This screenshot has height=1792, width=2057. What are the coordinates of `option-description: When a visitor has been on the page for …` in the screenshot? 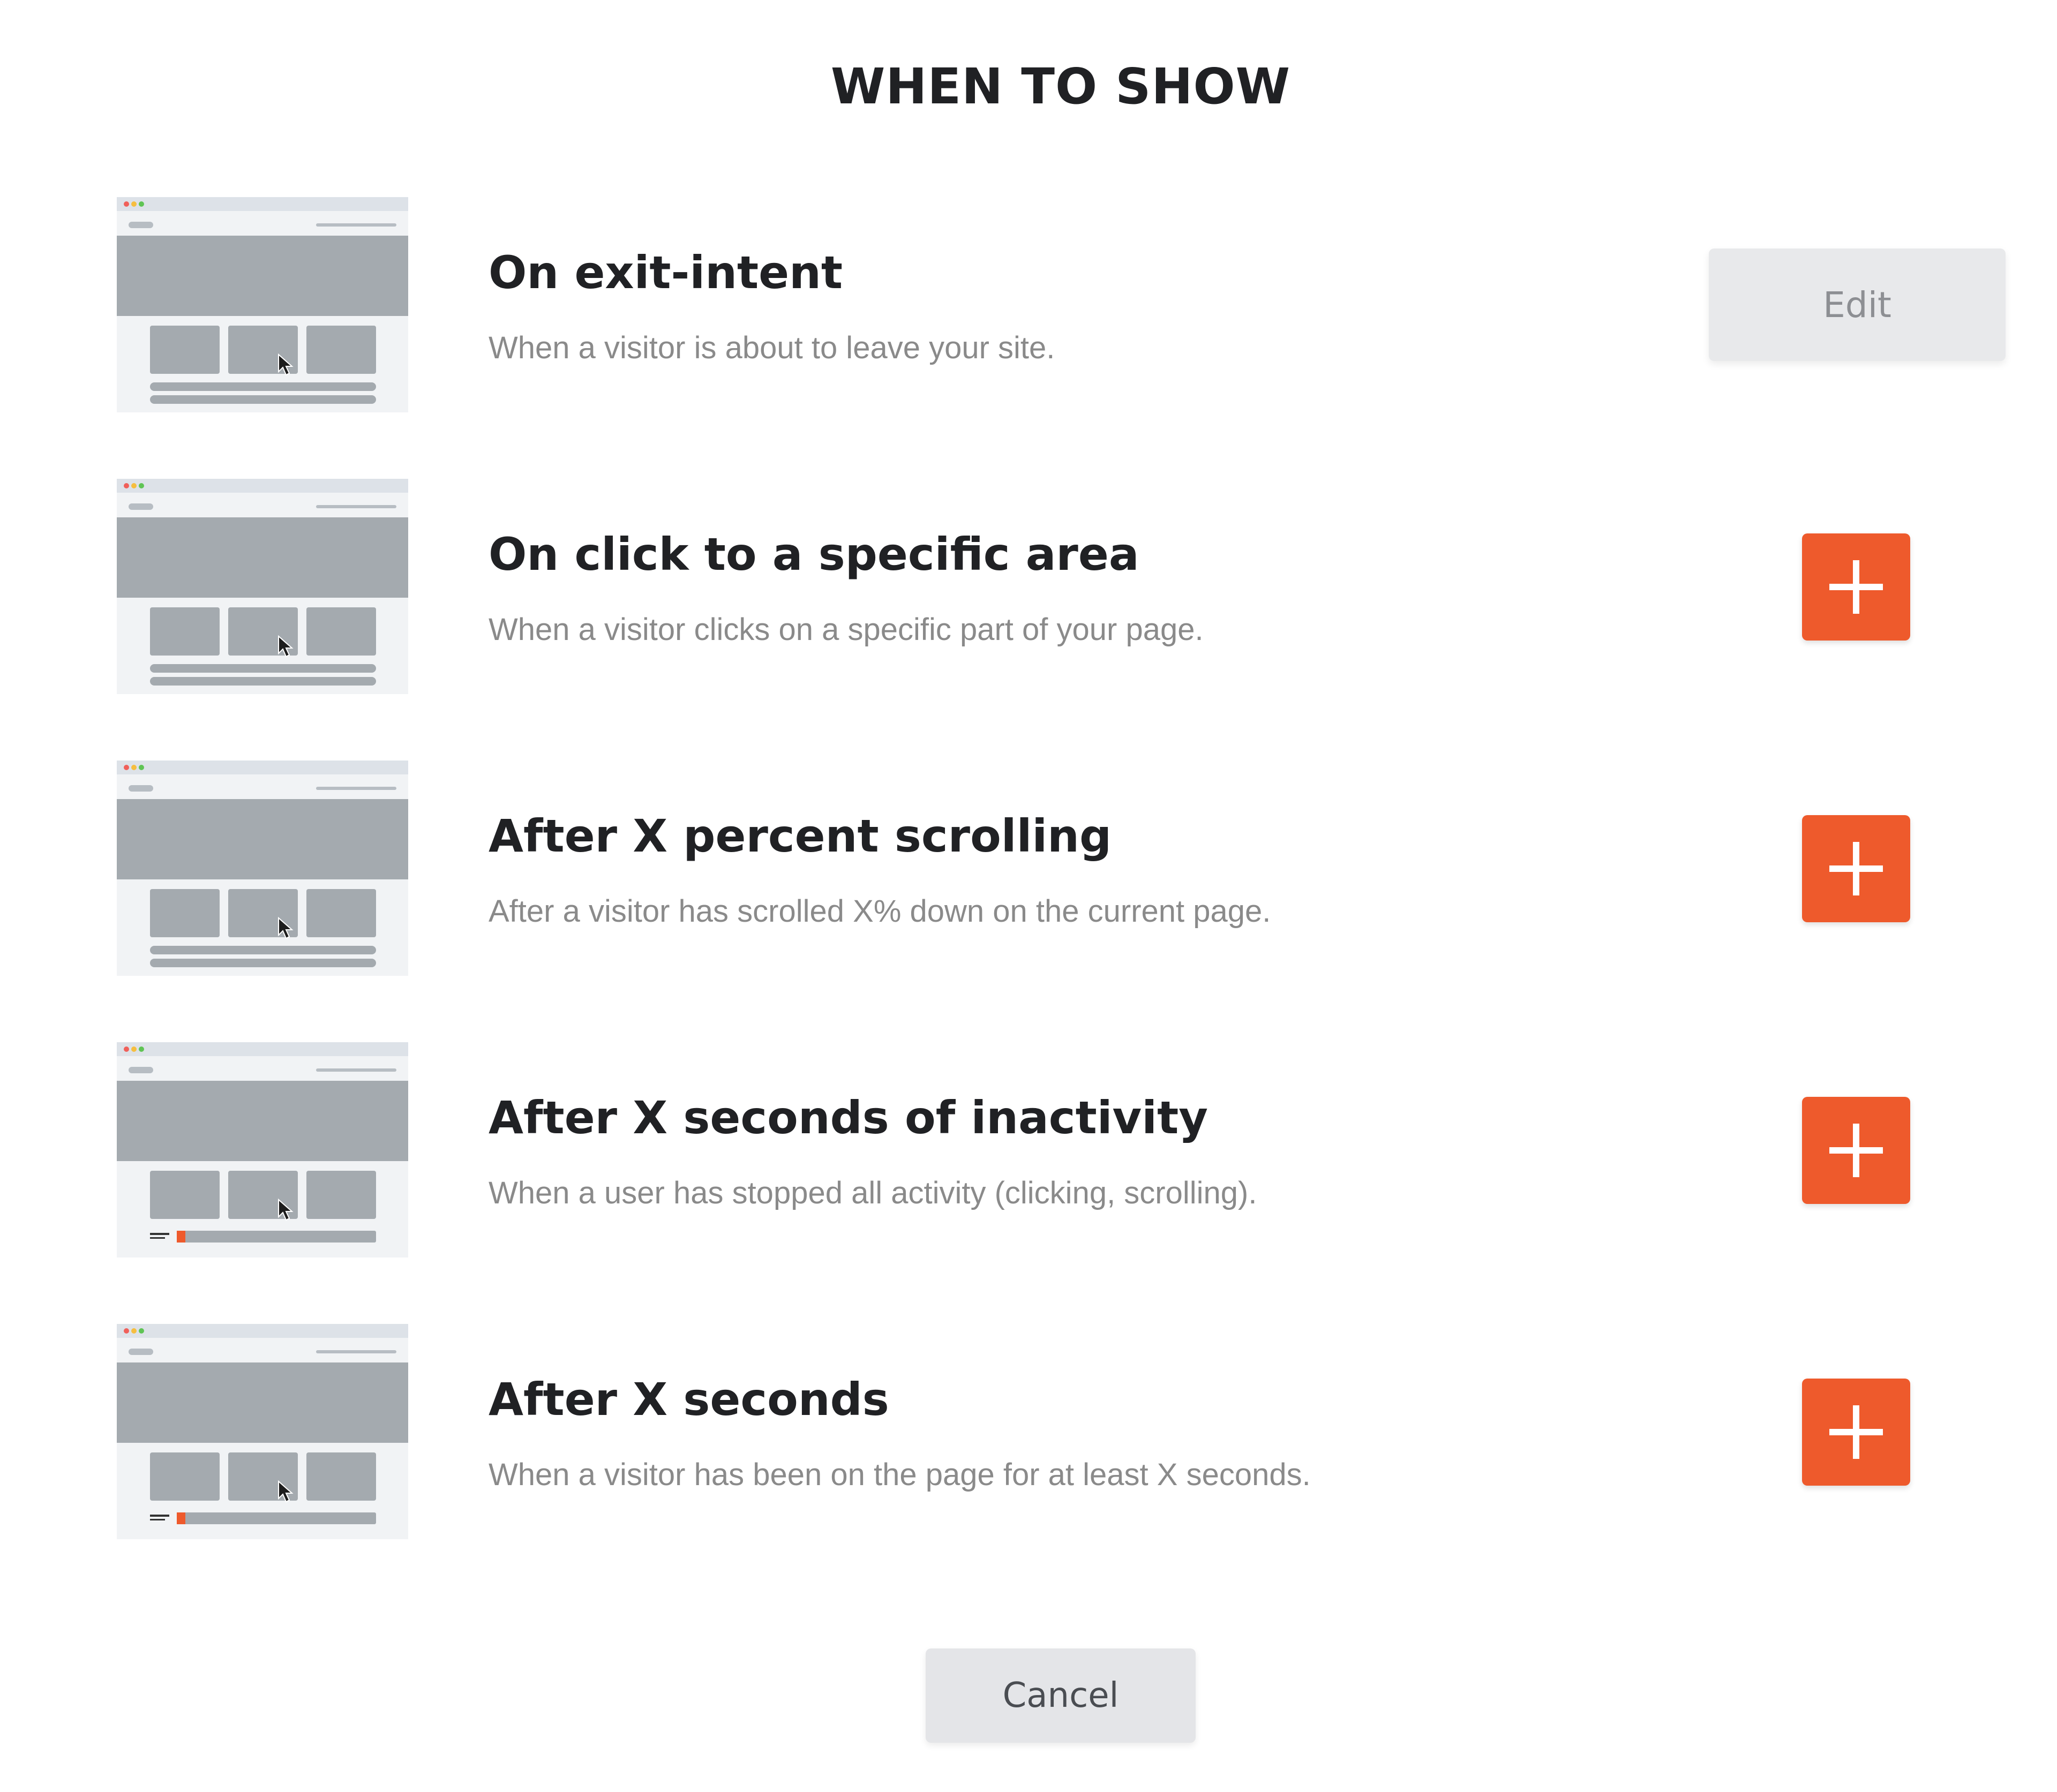 It's located at (900, 1474).